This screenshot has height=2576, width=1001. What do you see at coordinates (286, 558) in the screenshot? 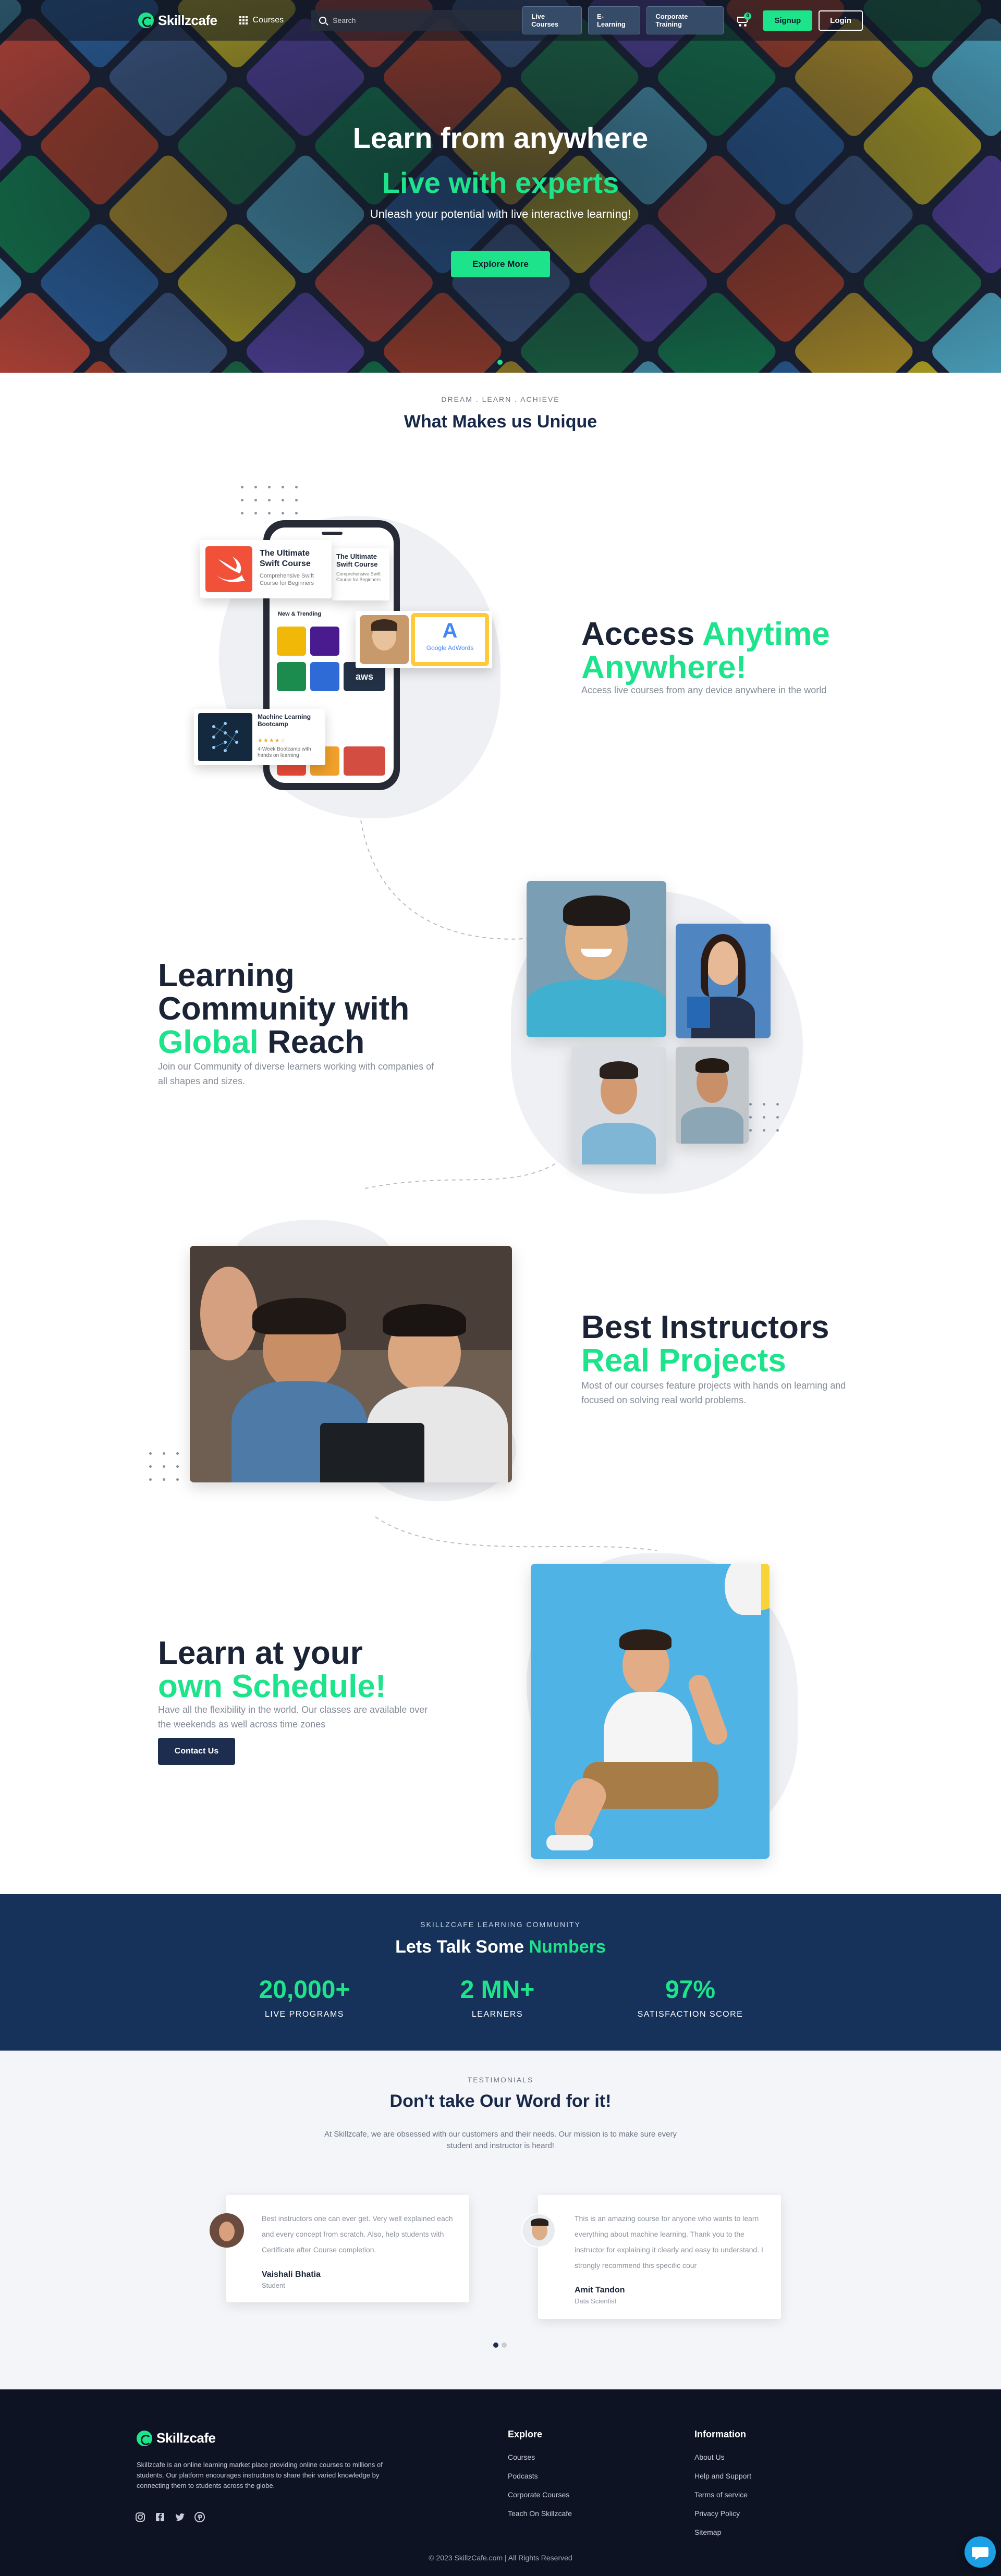
I see `swift-card-title: The Ultimate Swift Course` at bounding box center [286, 558].